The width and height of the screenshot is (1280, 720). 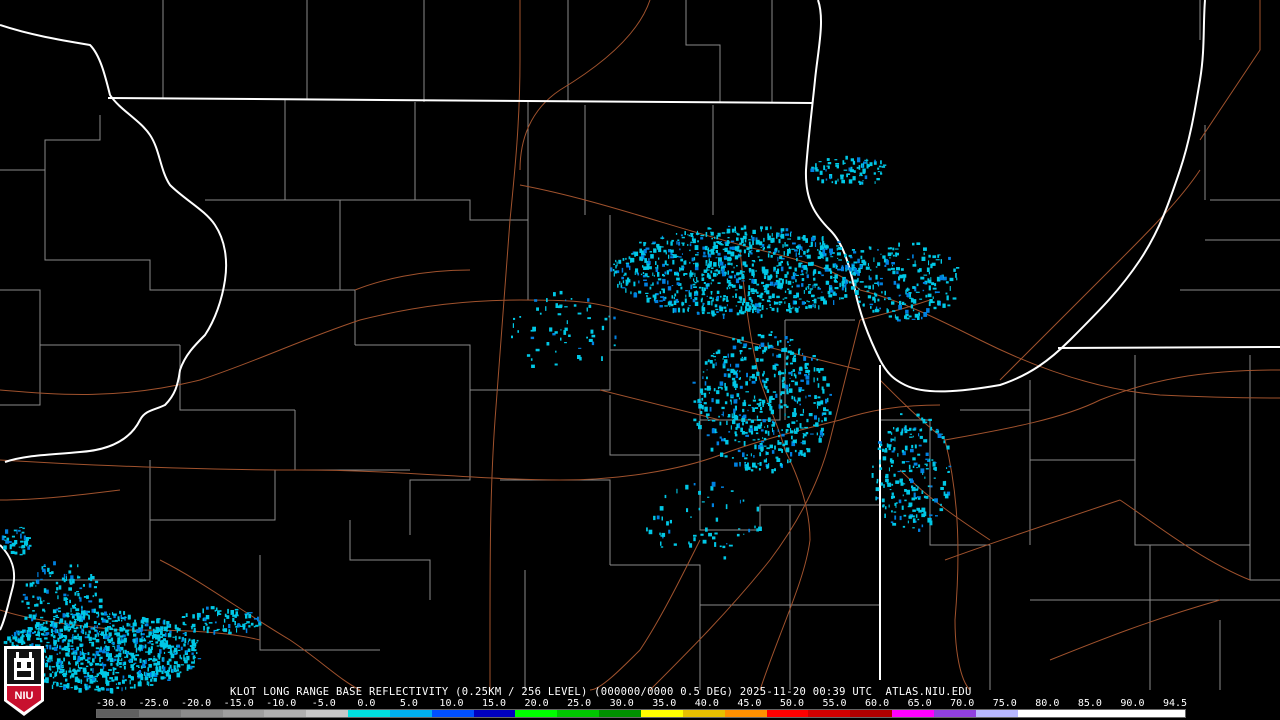 I want to click on scale-tick-label: 55.0, so click(x=834, y=703).